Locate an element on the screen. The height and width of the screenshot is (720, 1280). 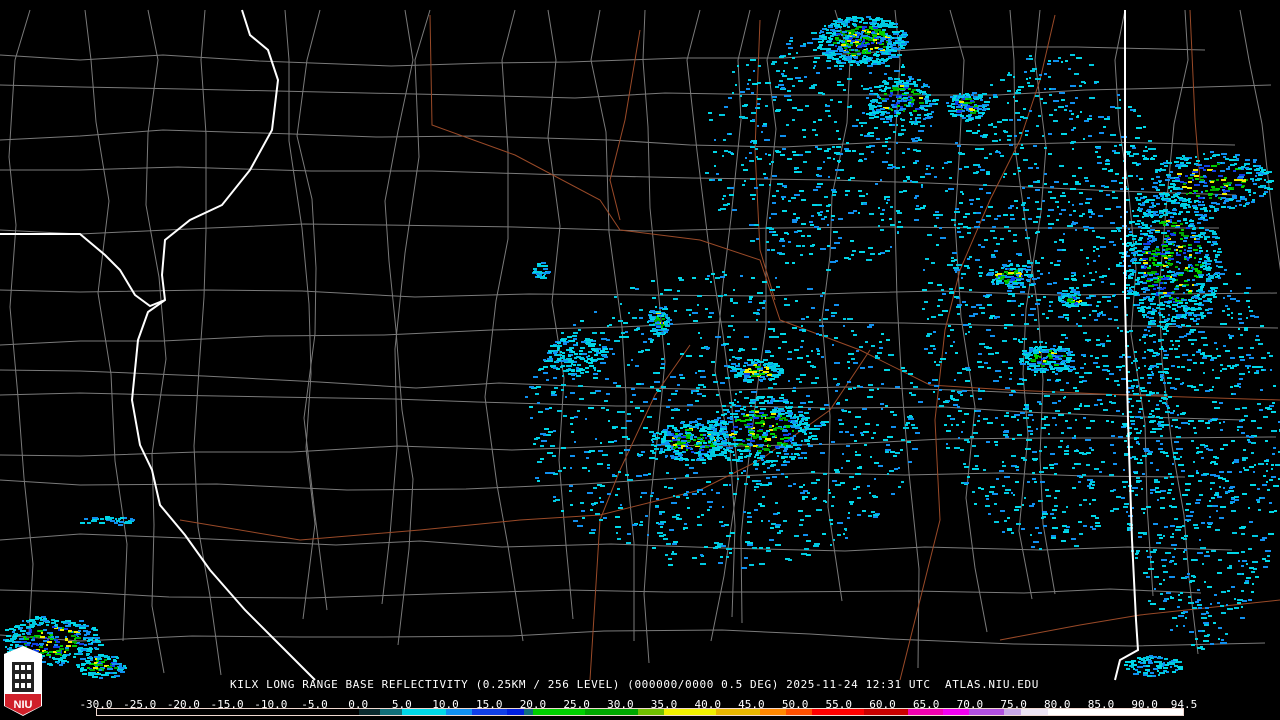
county-line is located at coordinates (622, 406).